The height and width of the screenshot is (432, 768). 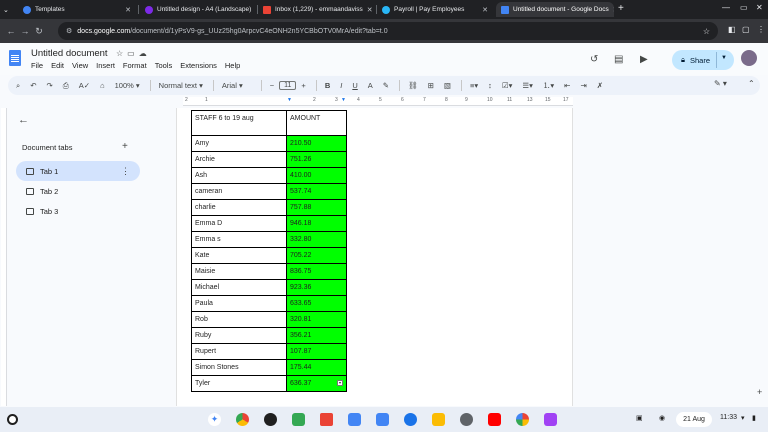 I want to click on back-icon: ←, so click(x=11, y=31).